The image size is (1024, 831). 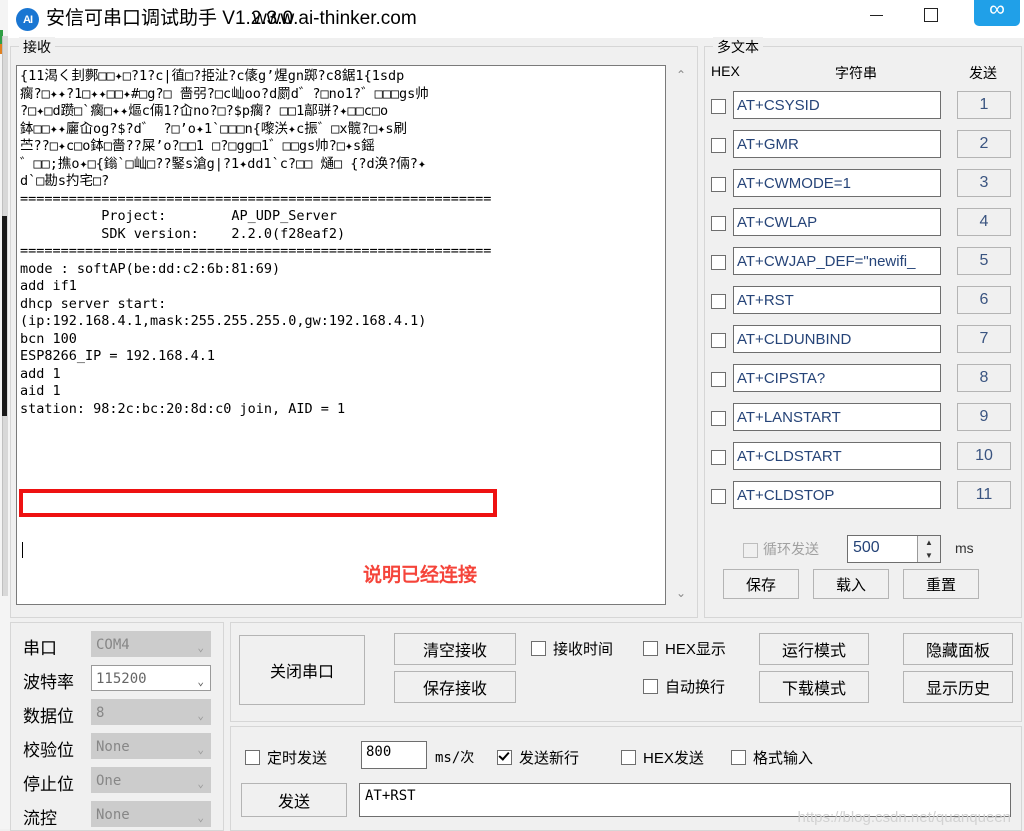 I want to click on save-button: 保存, so click(x=761, y=584).